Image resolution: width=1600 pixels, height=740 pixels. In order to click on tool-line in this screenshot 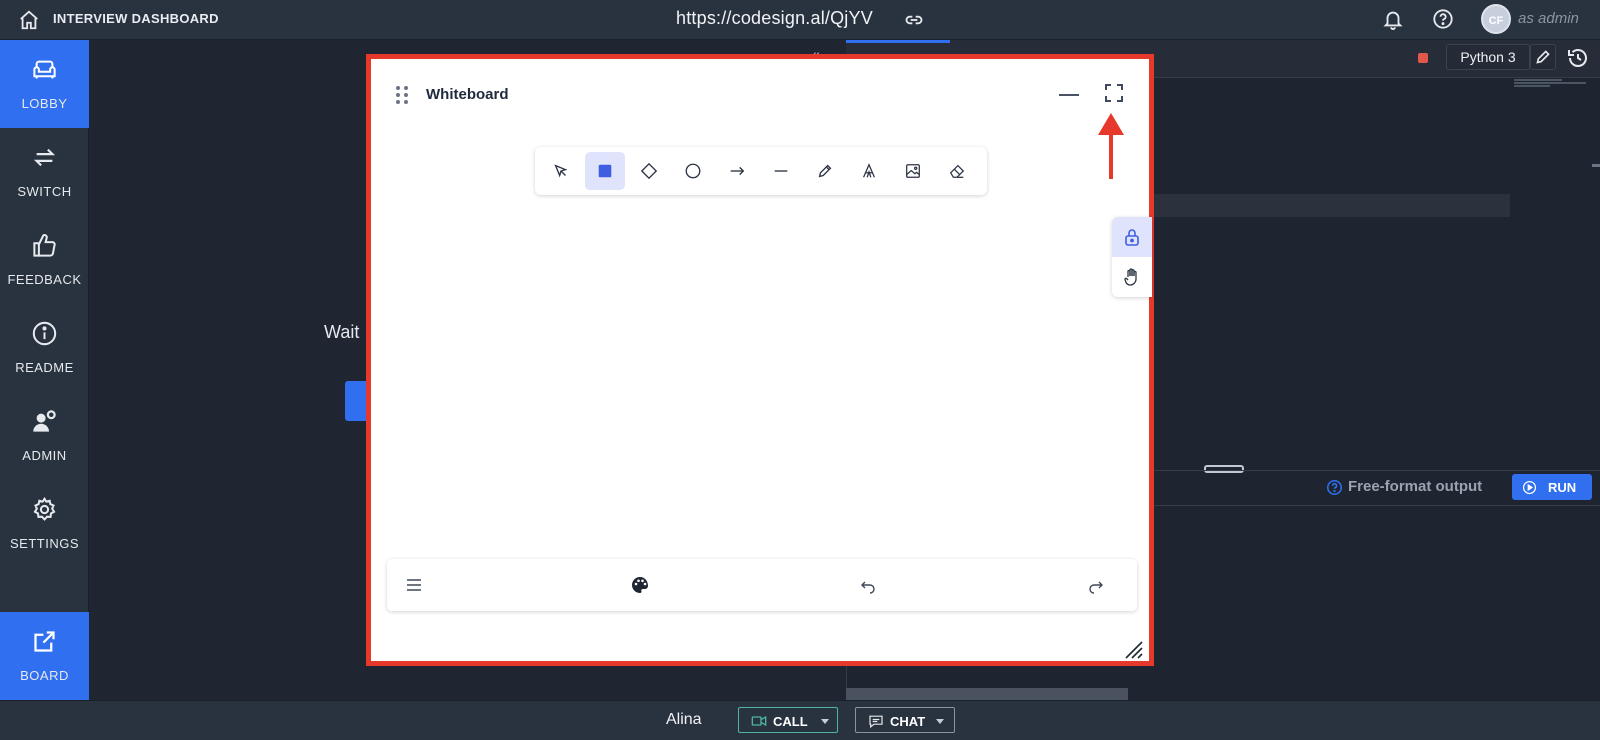, I will do `click(781, 171)`.